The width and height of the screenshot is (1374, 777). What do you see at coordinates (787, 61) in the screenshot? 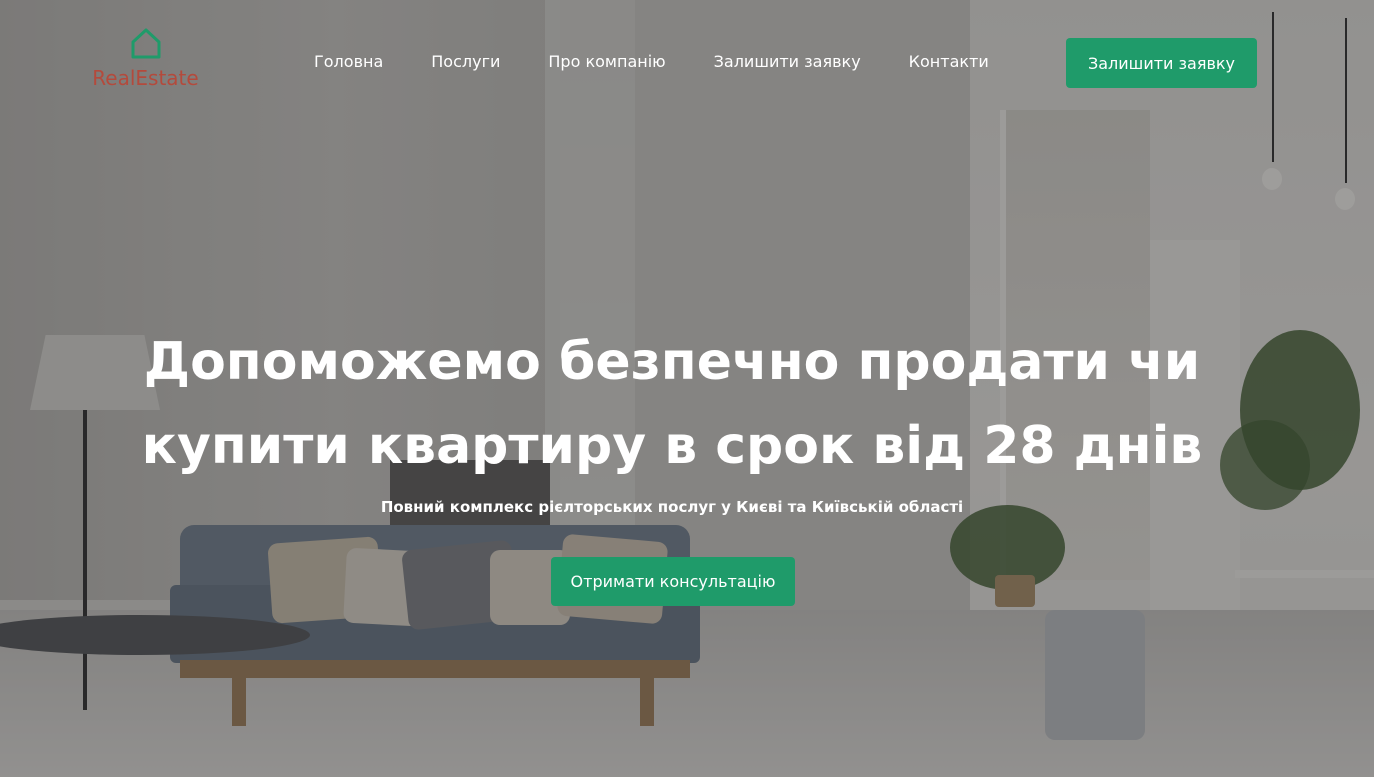
I see `nav-item-request: Залишити заявку` at bounding box center [787, 61].